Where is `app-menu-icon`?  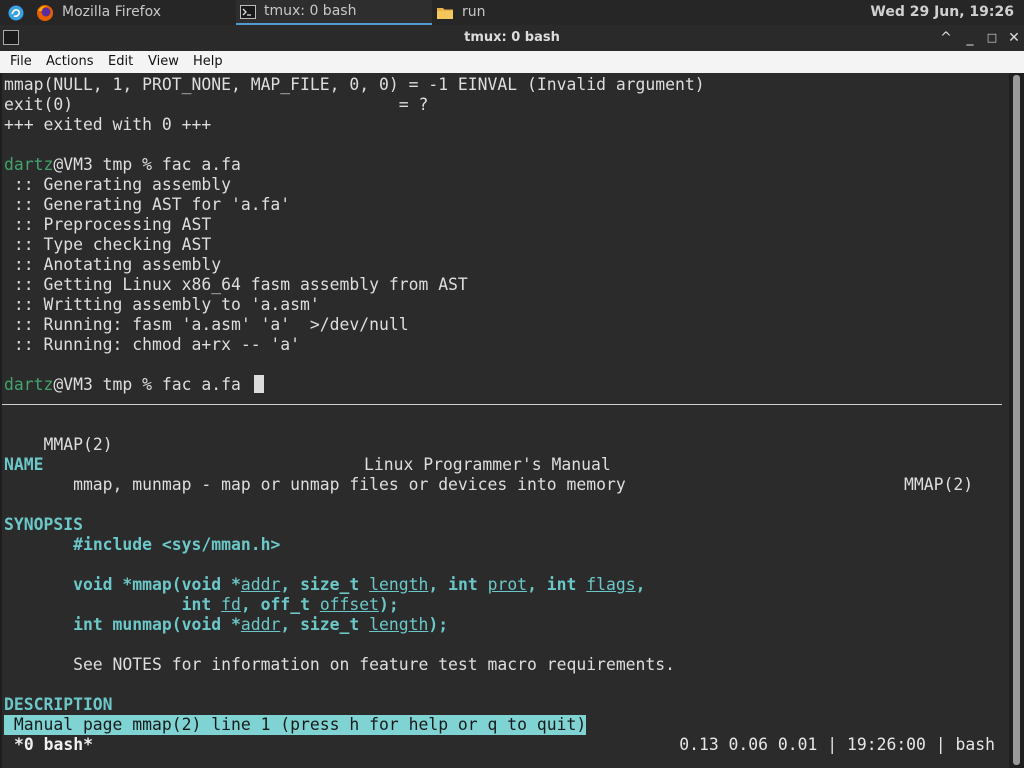
app-menu-icon is located at coordinates (16, 12).